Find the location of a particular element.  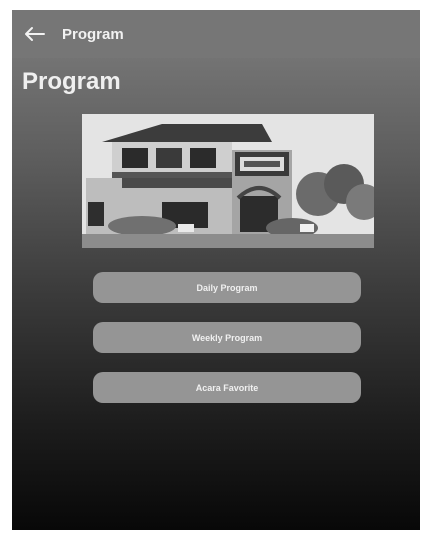

acara-favorite-button: Acara Favorite is located at coordinates (227, 387).